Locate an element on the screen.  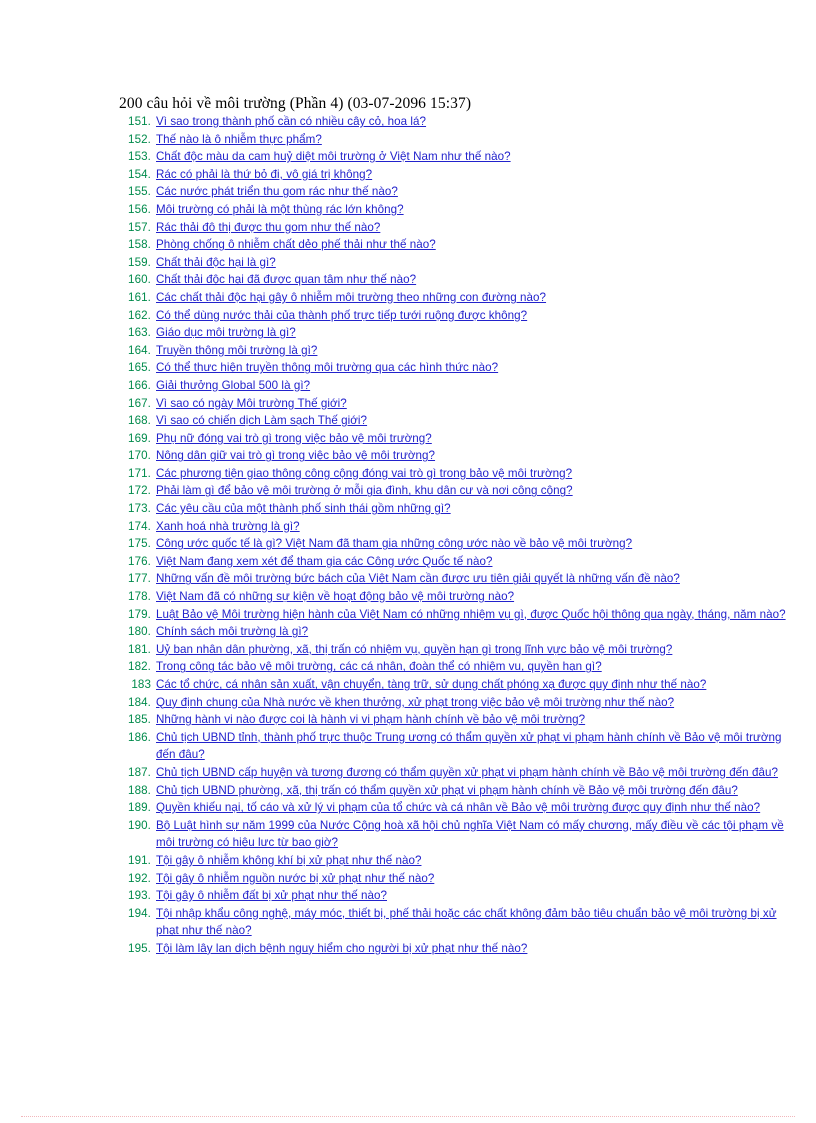
question-number: 156. is located at coordinates (139, 209).